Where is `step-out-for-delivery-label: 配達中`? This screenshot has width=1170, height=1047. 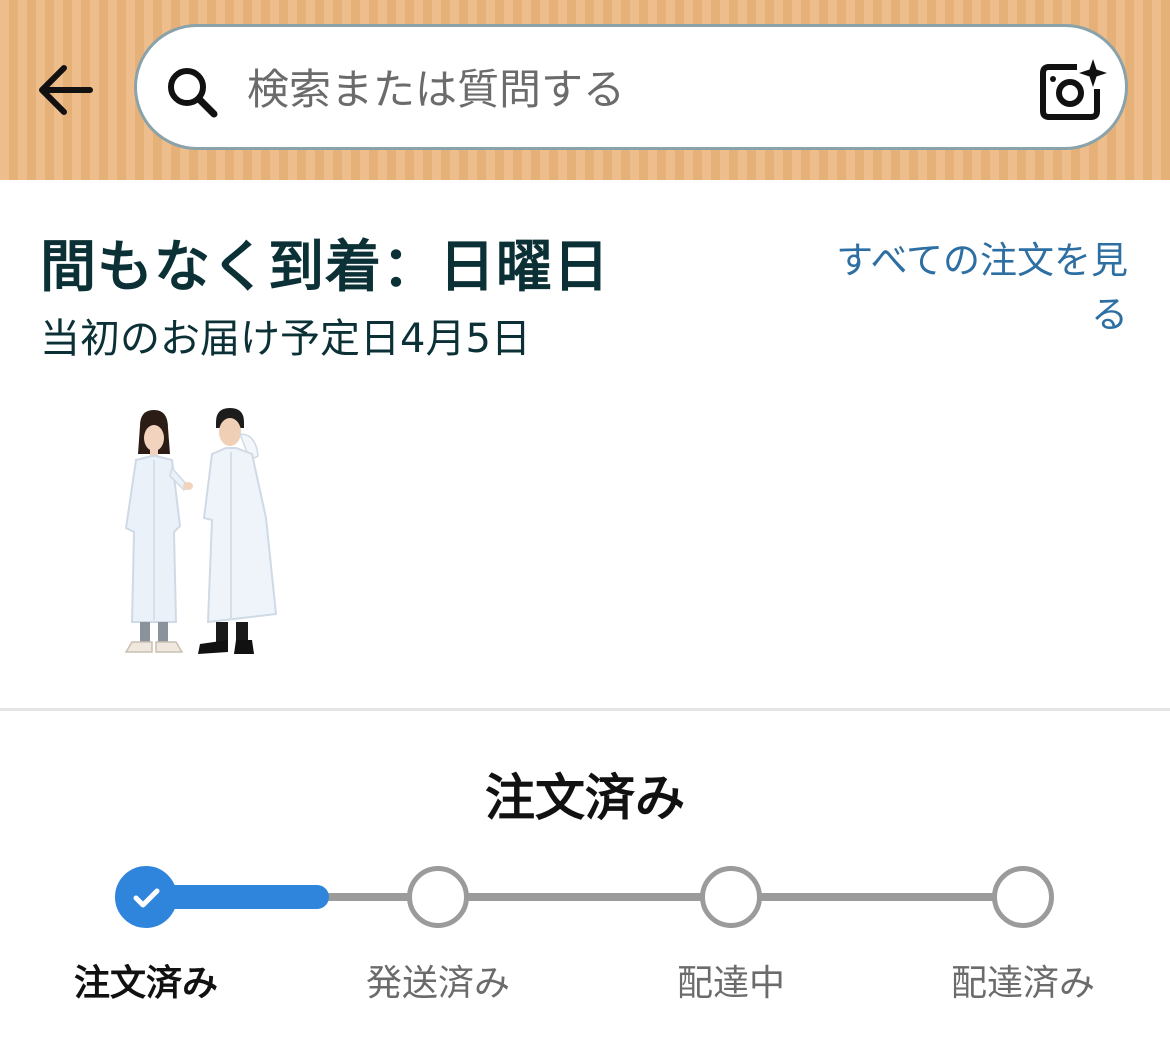 step-out-for-delivery-label: 配達中 is located at coordinates (730, 983).